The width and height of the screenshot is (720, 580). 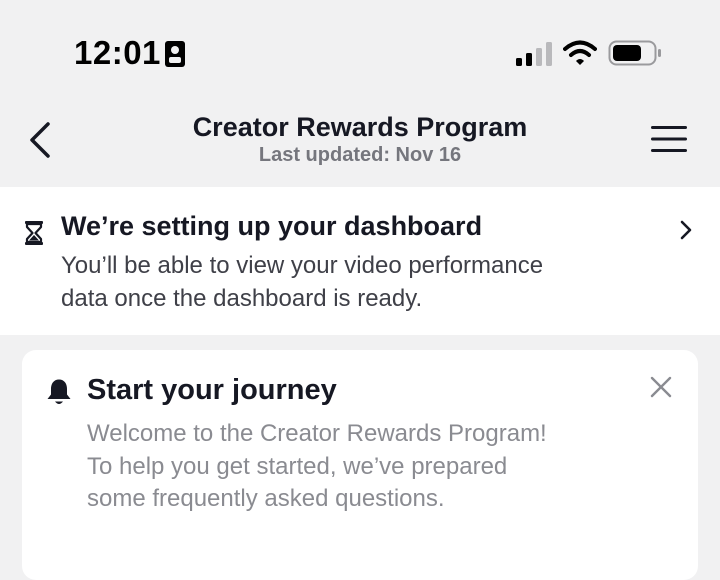 What do you see at coordinates (634, 53) in the screenshot?
I see `battery-icon` at bounding box center [634, 53].